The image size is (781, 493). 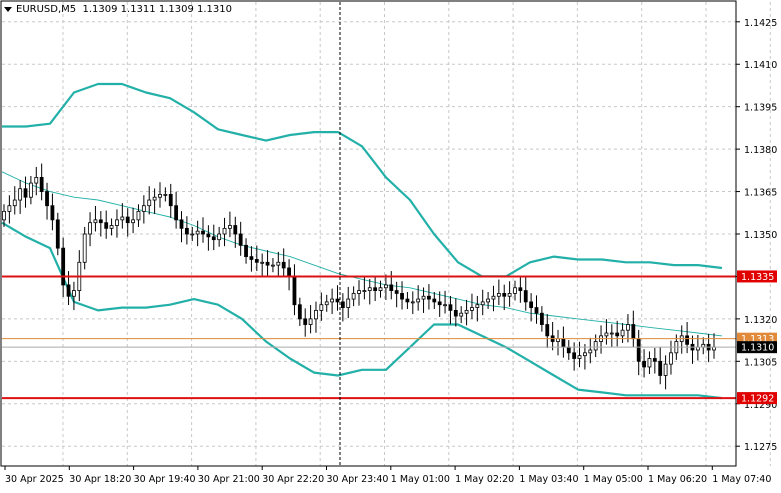 I want to click on price-tick-label: 1.1350, so click(x=760, y=235).